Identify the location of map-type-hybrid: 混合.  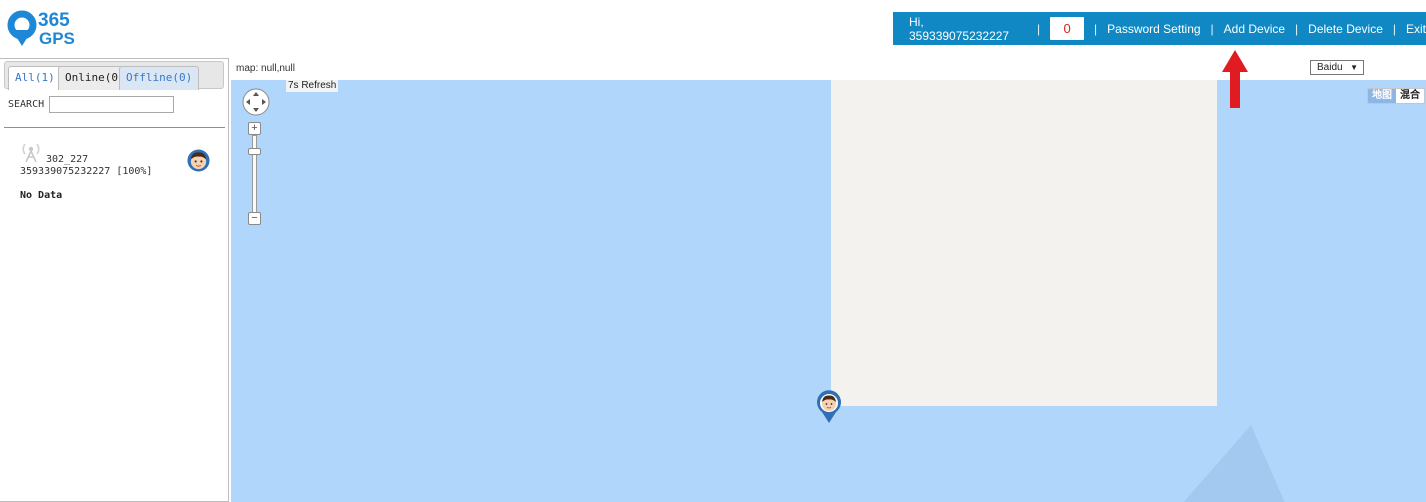
(1410, 96).